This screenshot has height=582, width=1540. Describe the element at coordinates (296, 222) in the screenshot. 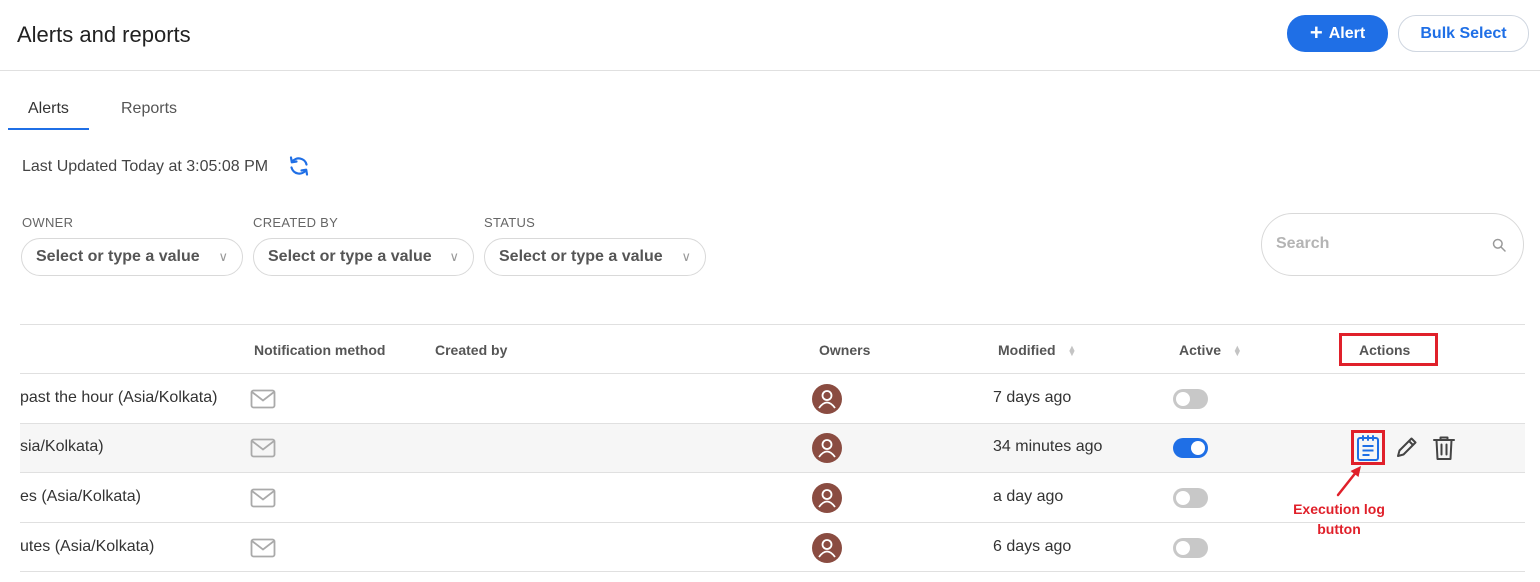

I see `created-by-filter-label: CREATED BY` at that location.